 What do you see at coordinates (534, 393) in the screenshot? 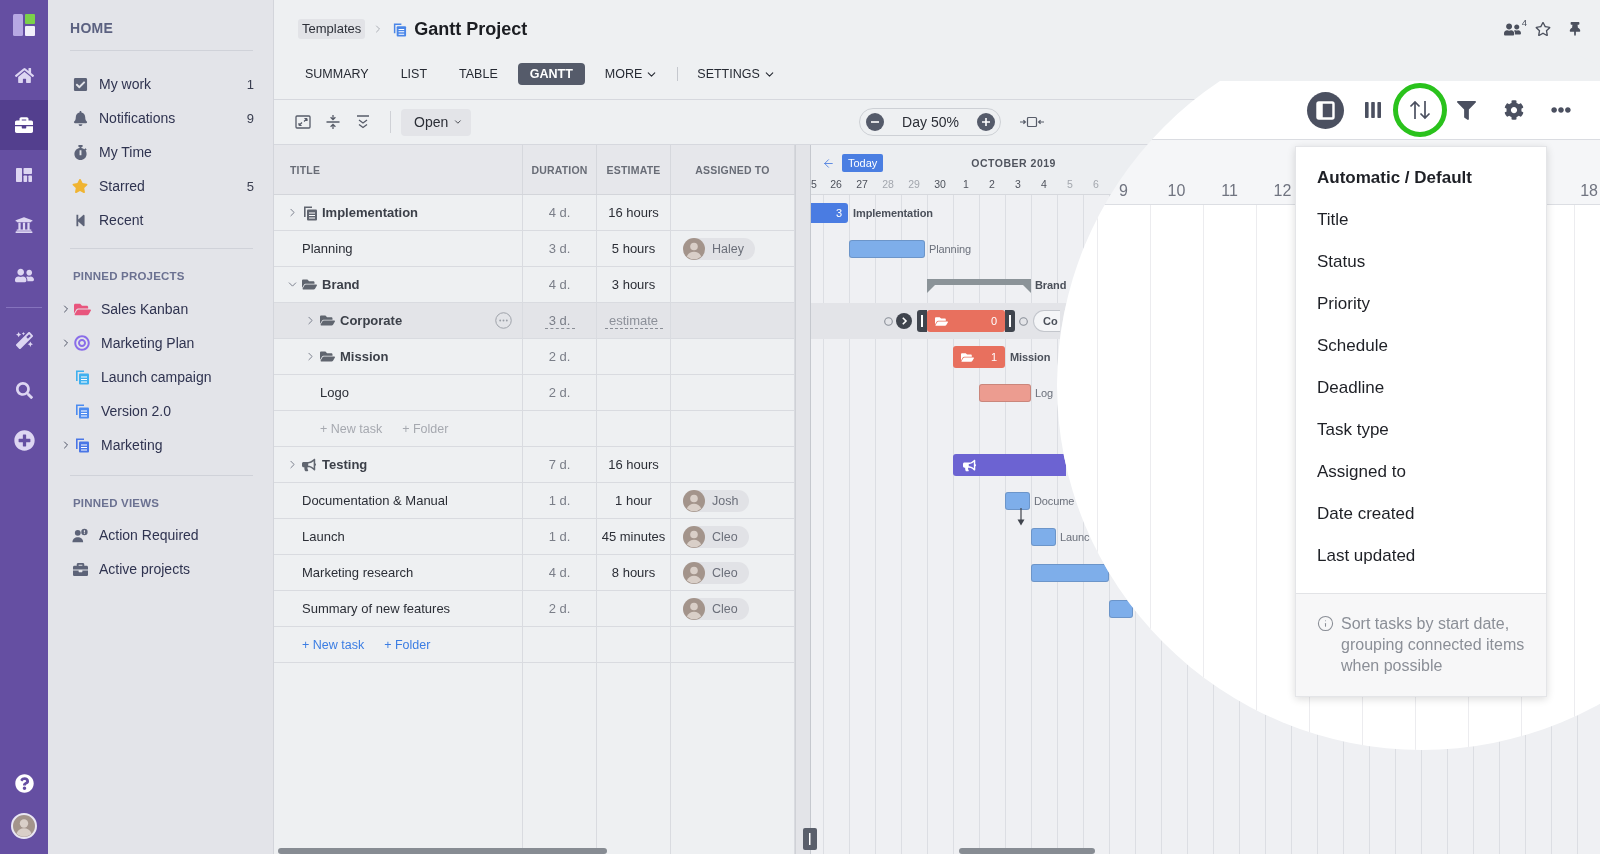
I see `task-row: Logo 2 d.` at bounding box center [534, 393].